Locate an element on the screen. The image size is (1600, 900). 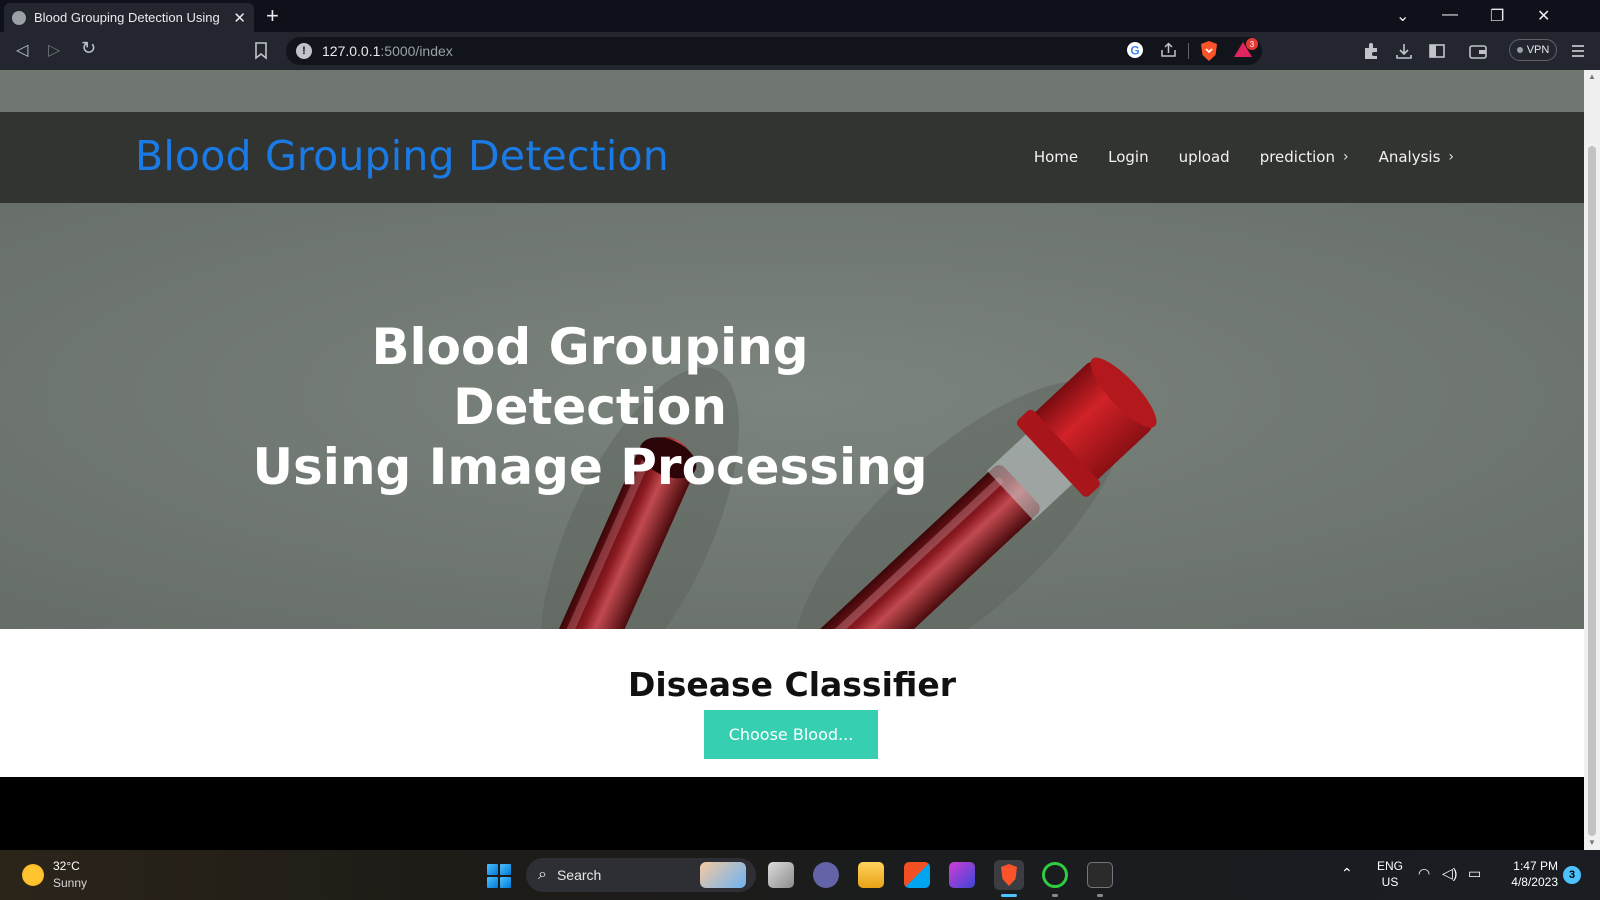
volume-icon: ◁) is located at coordinates (1449, 873).